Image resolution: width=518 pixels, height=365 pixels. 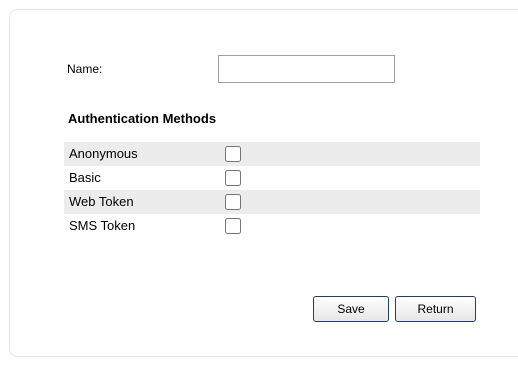 What do you see at coordinates (142, 118) in the screenshot?
I see `authentication-methods-heading: Authentication Methods` at bounding box center [142, 118].